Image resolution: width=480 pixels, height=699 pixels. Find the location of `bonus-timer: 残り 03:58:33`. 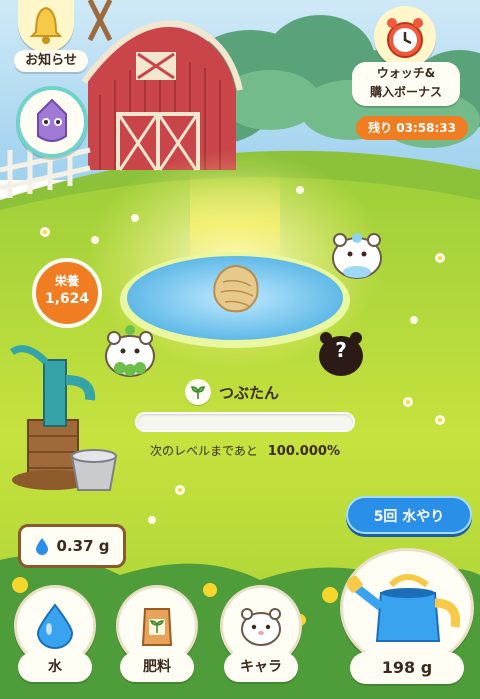

bonus-timer: 残り 03:58:33 is located at coordinates (412, 128).